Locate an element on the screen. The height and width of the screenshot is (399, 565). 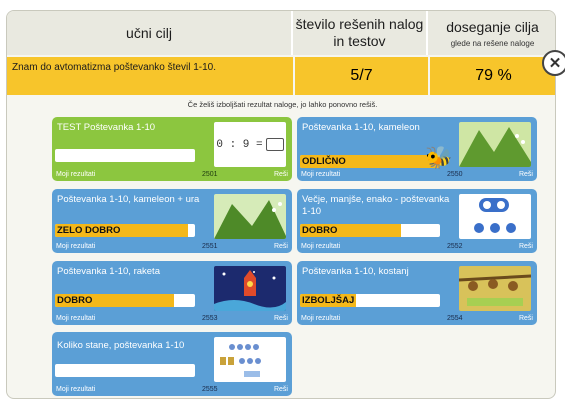
status-label: ZELO DOBRO is located at coordinates (89, 230).